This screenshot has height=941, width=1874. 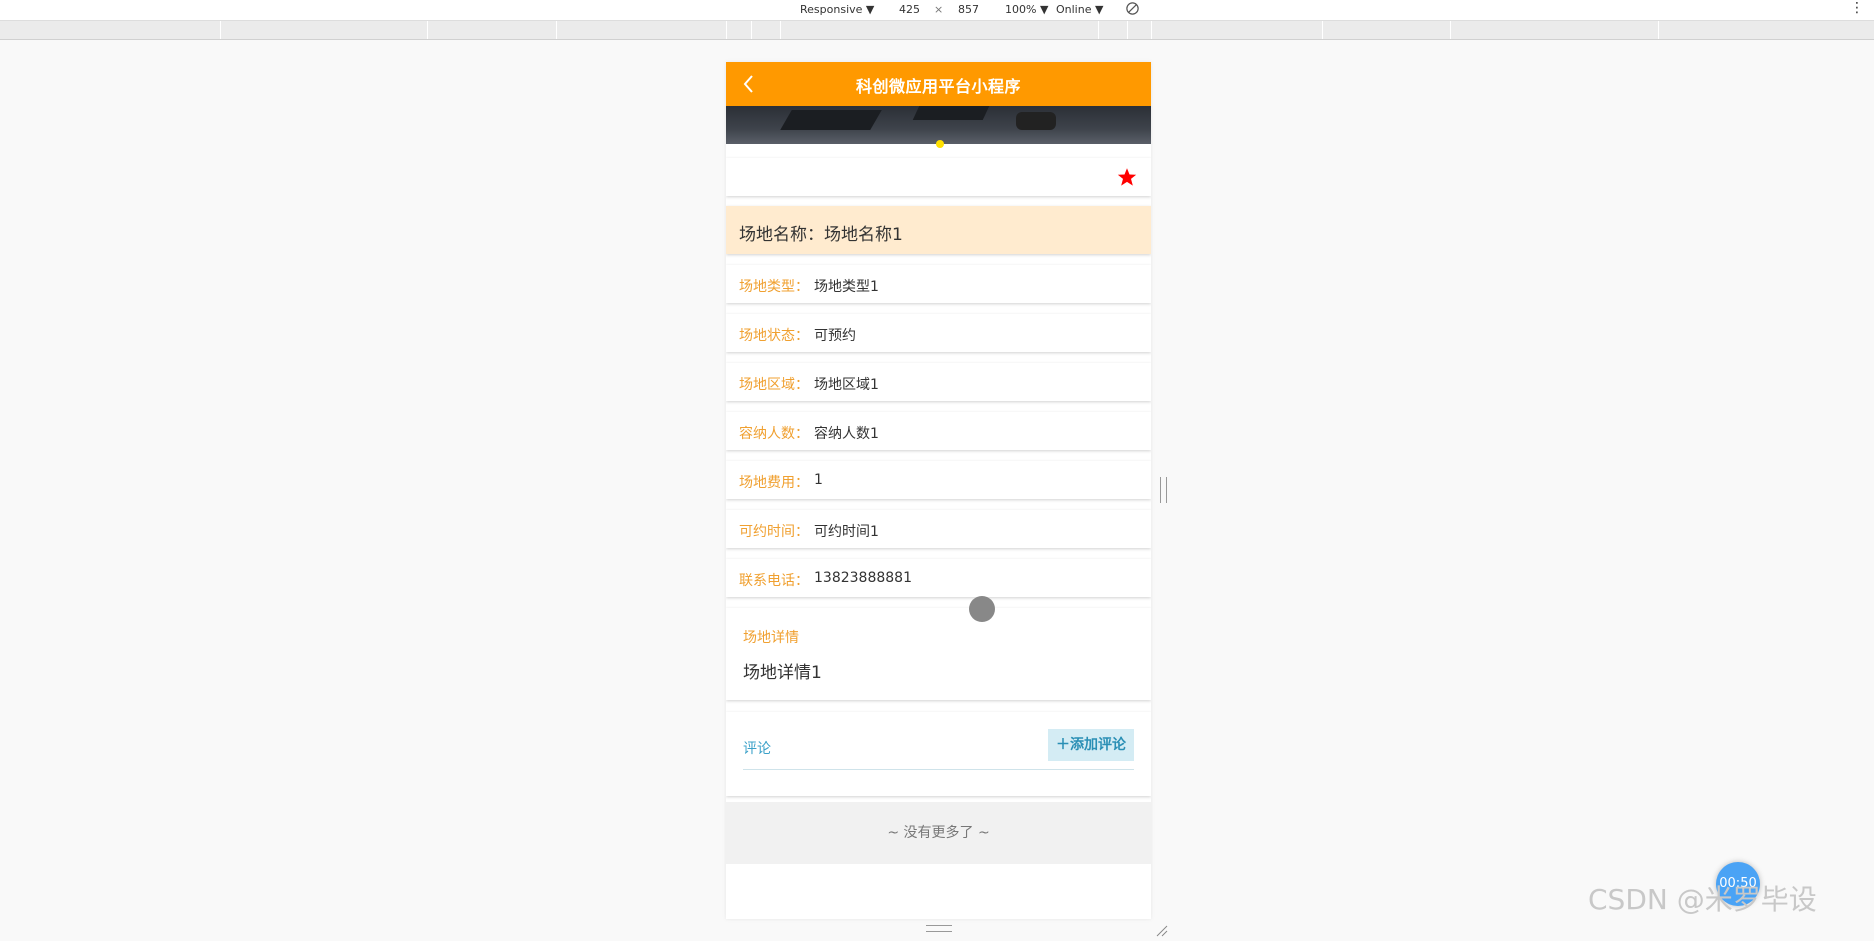 What do you see at coordinates (940, 144) in the screenshot?
I see `carousel-indicator-dot` at bounding box center [940, 144].